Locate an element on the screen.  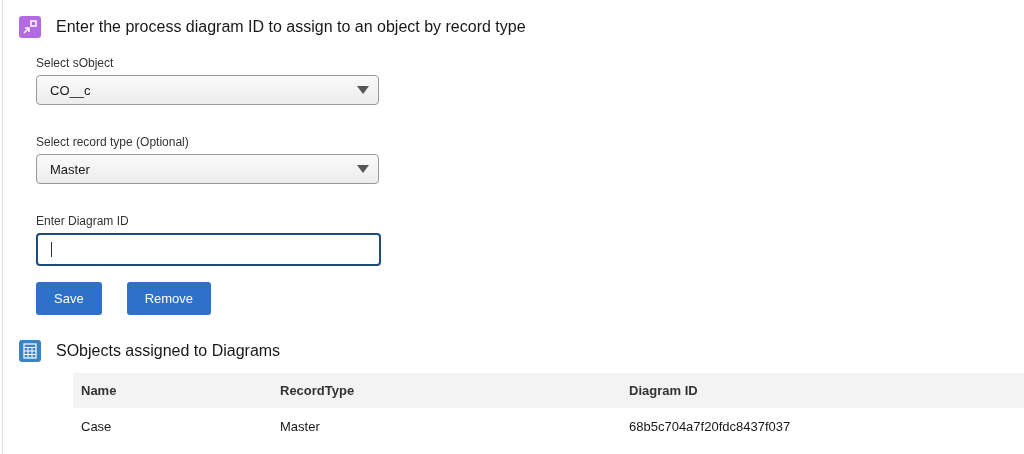
field-label: Select record type (Optional) is located at coordinates (112, 142).